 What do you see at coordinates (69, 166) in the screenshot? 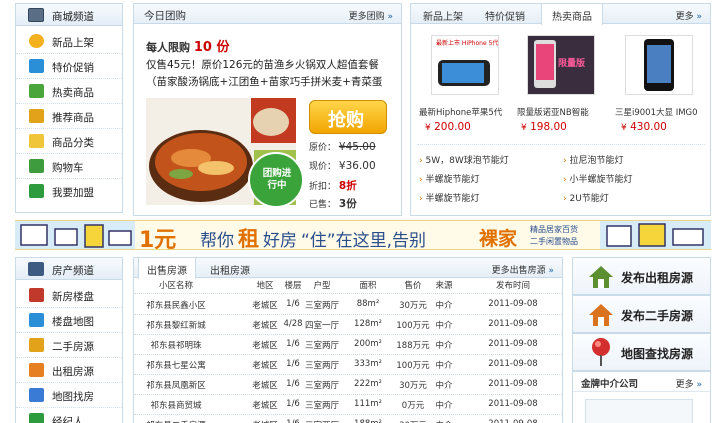
I see `nav-item-cart: 购物车` at bounding box center [69, 166].